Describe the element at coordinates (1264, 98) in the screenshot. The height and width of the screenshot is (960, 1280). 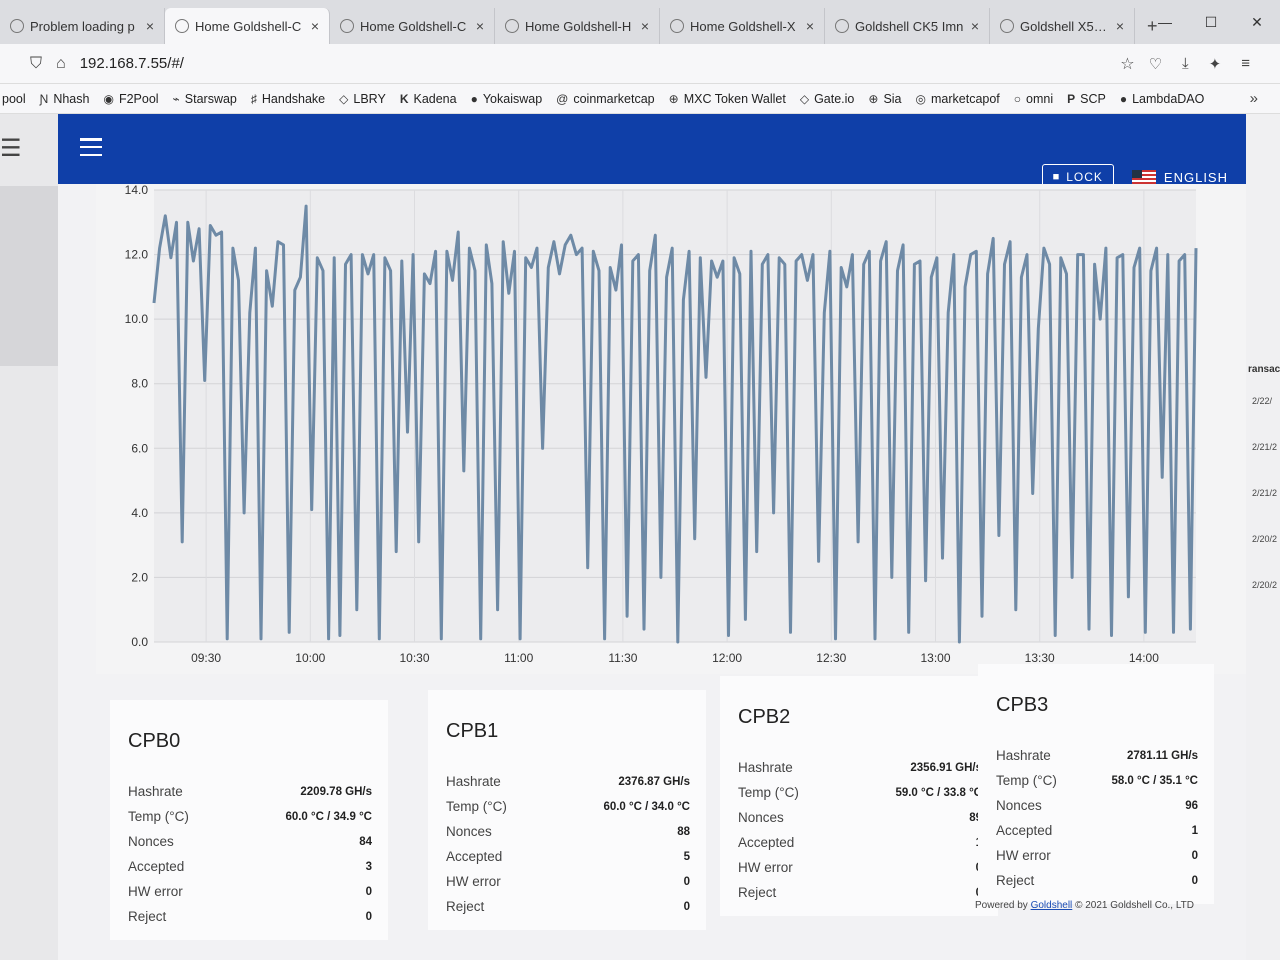
I see `chevron-right-icon: »` at that location.